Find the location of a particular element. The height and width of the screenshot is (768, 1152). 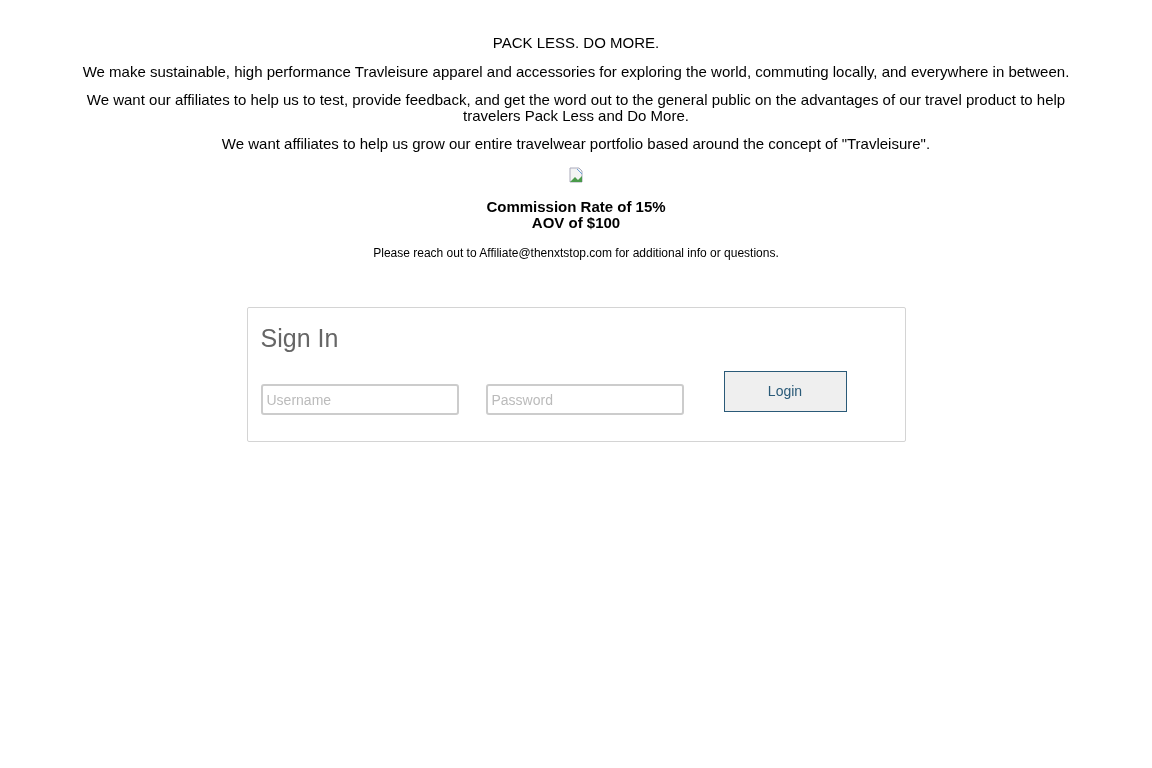

password-field: Password is located at coordinates (584, 399).